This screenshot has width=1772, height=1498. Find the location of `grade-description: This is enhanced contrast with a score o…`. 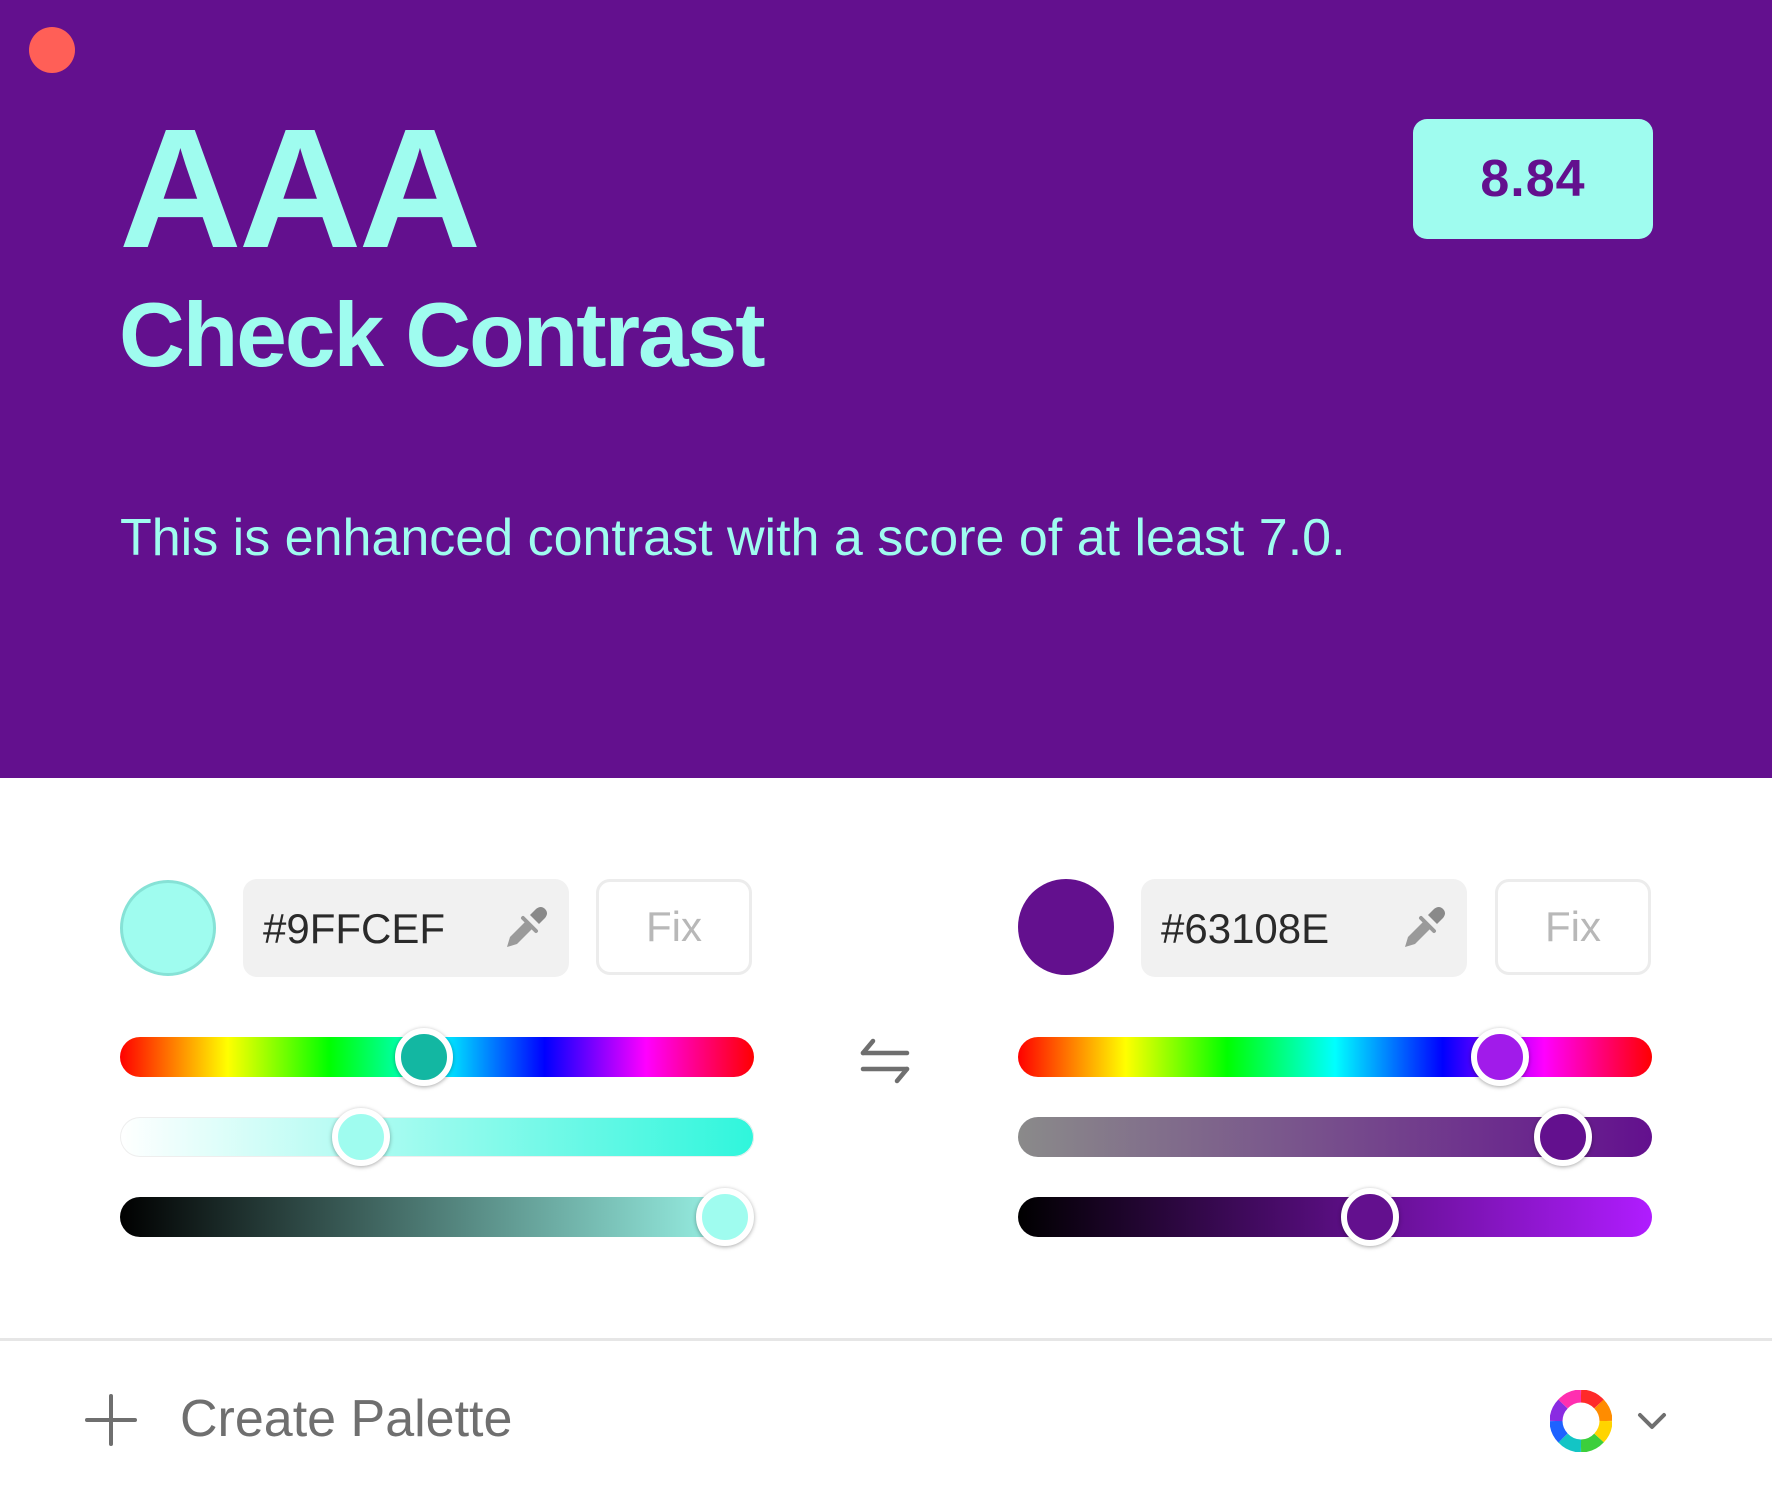

grade-description: This is enhanced contrast with a score o… is located at coordinates (733, 538).